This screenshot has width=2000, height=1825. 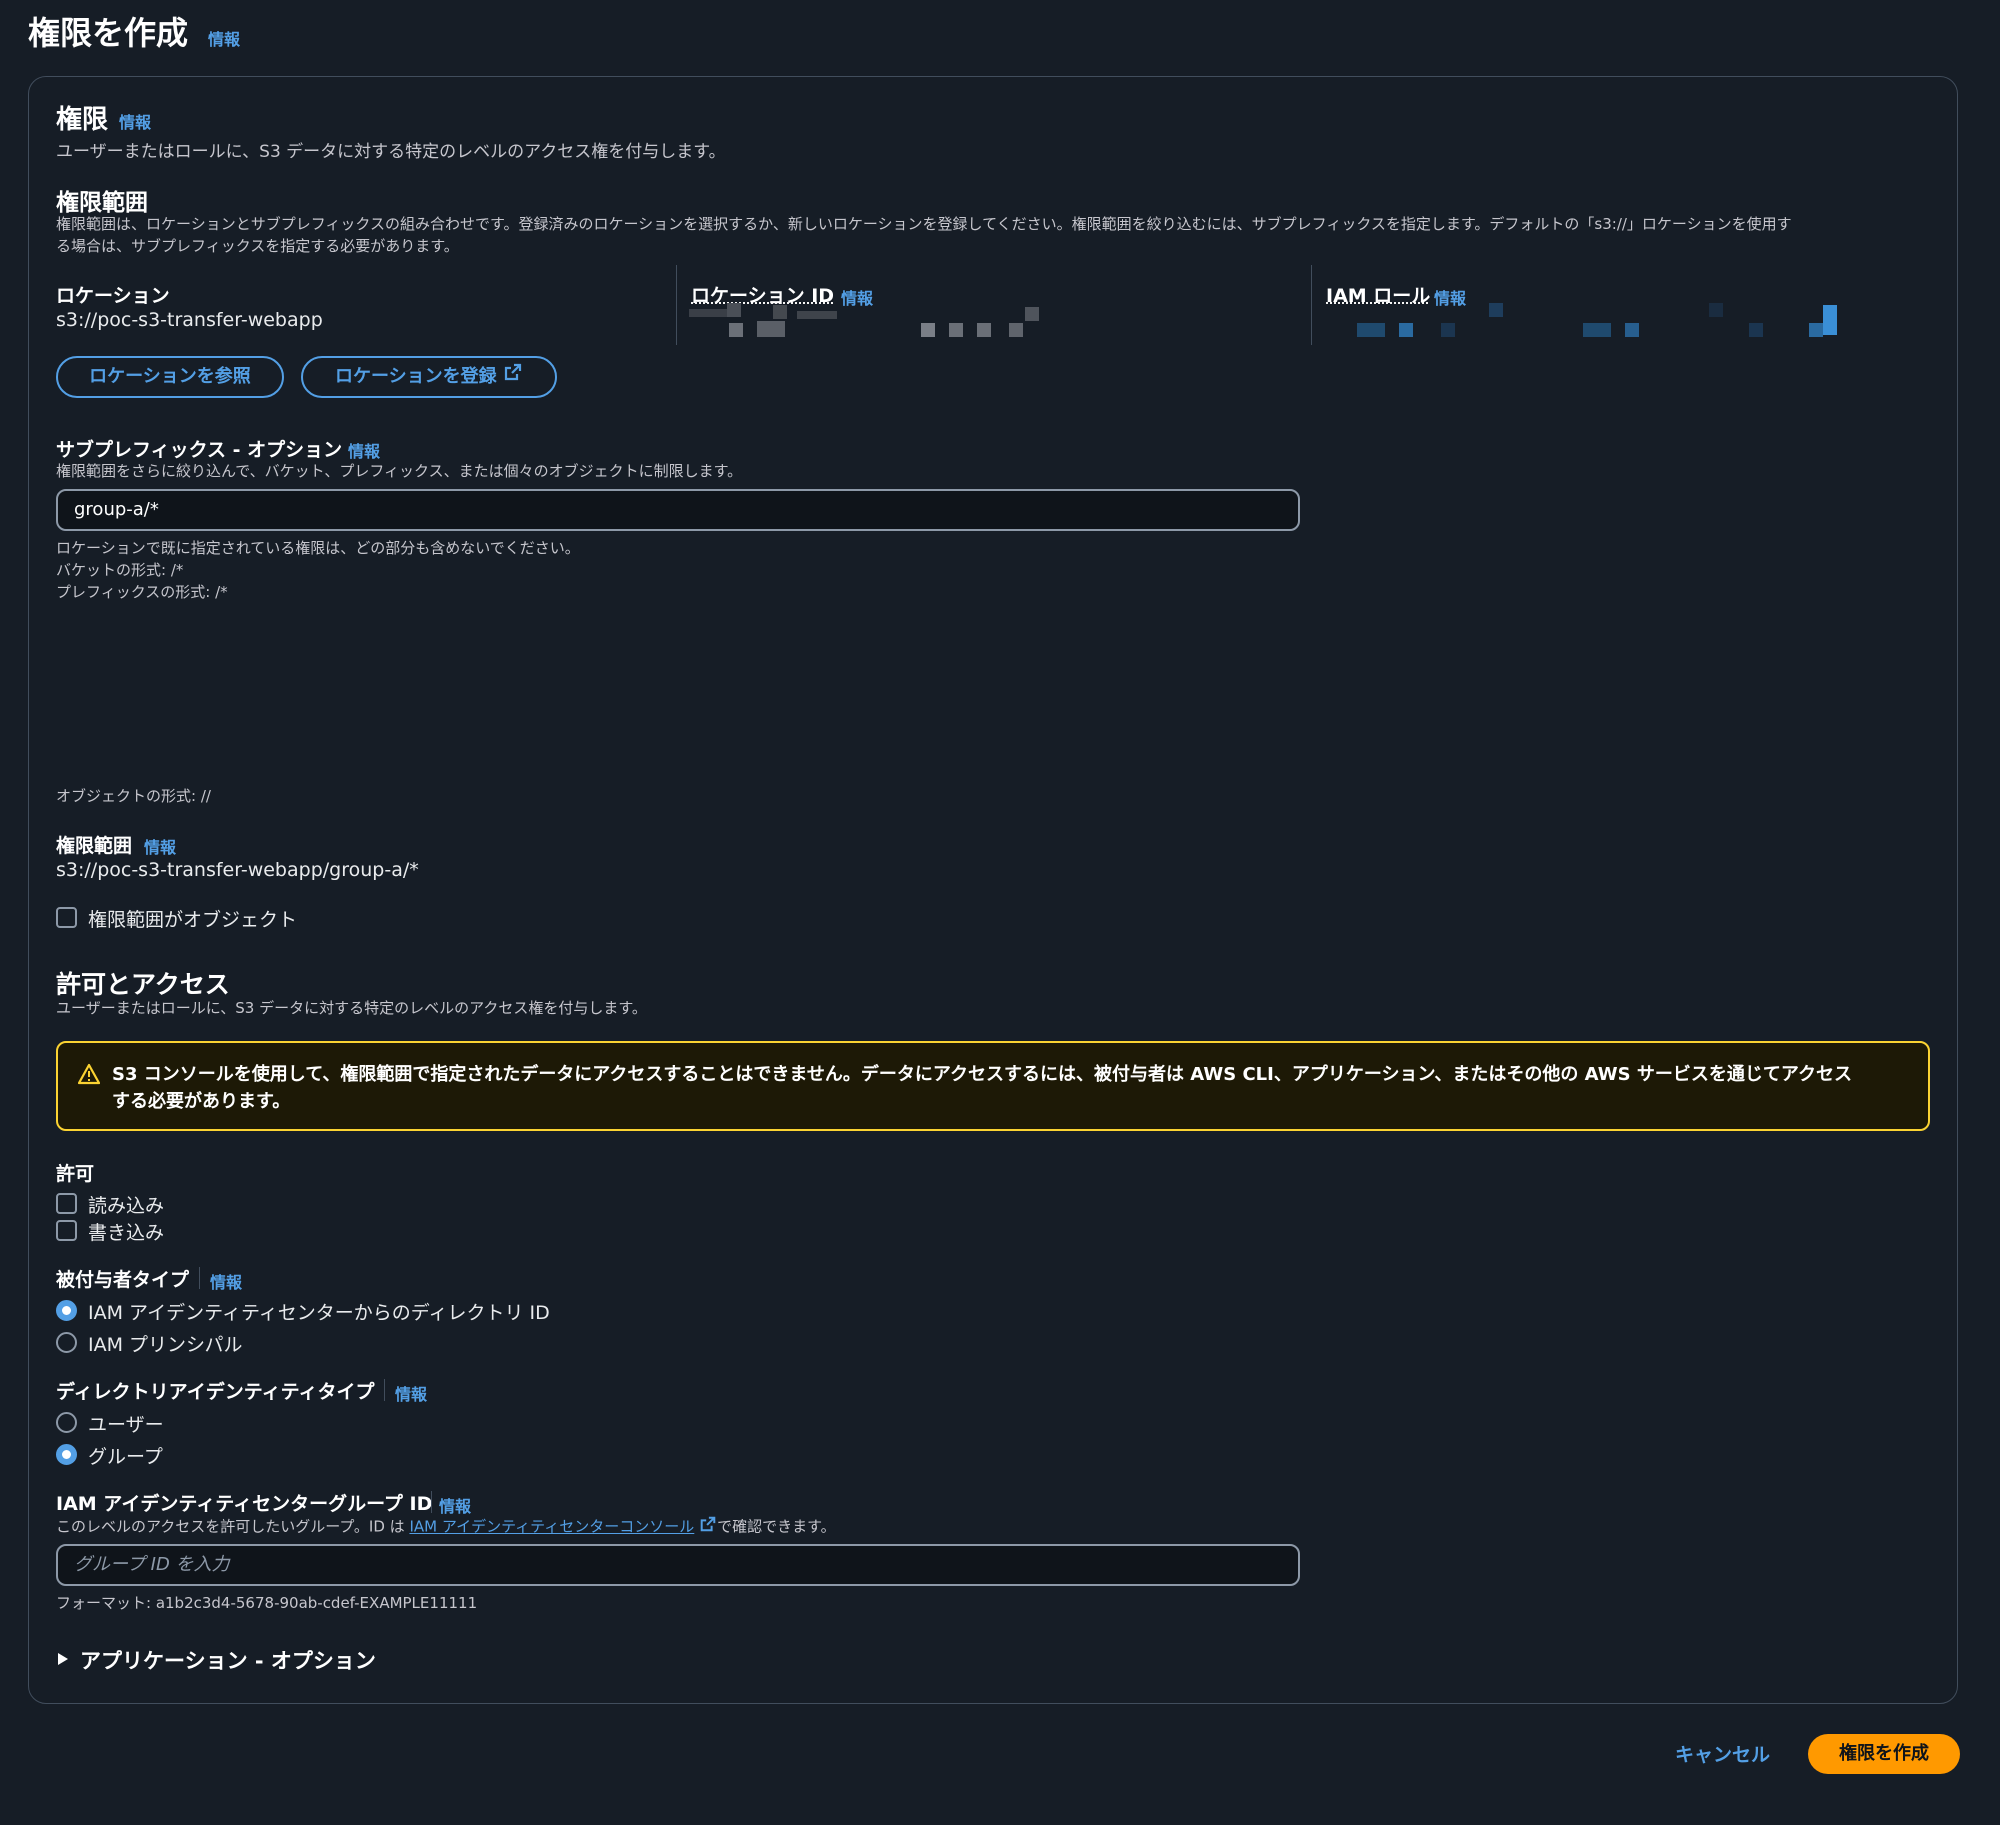 I want to click on browse-location-button: ロケーションを参照, so click(x=170, y=377).